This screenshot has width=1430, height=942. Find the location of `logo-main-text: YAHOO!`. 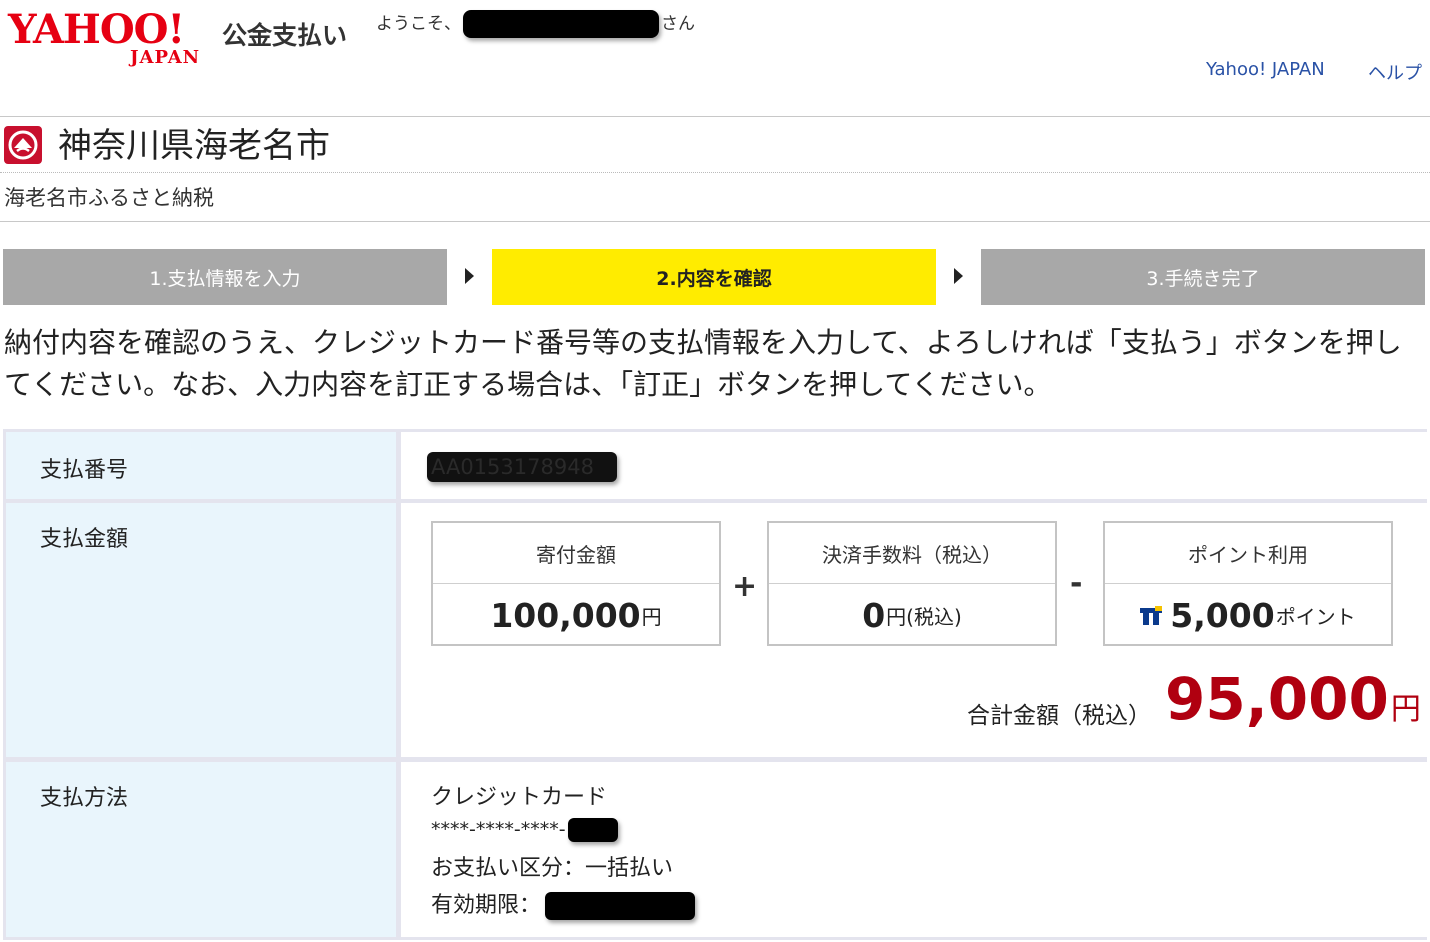

logo-main-text: YAHOO! is located at coordinates (96, 29).